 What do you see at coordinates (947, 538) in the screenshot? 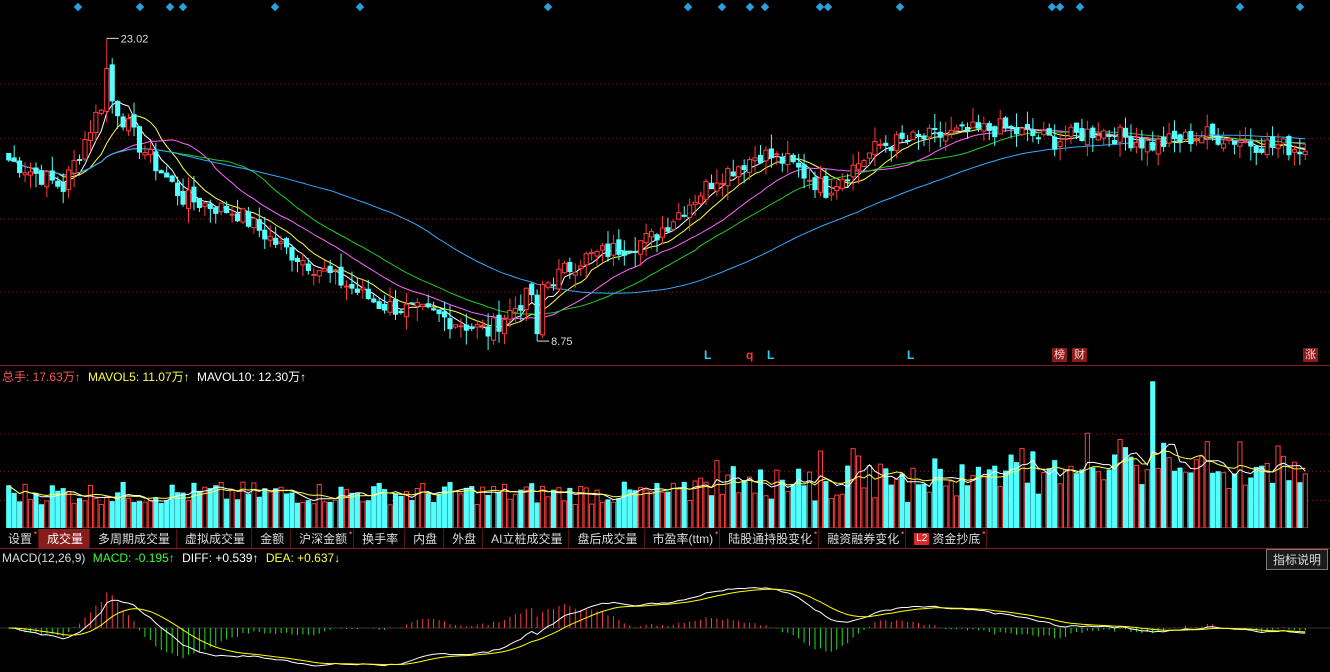
I see `tab-14: L2 资金抄底 •` at bounding box center [947, 538].